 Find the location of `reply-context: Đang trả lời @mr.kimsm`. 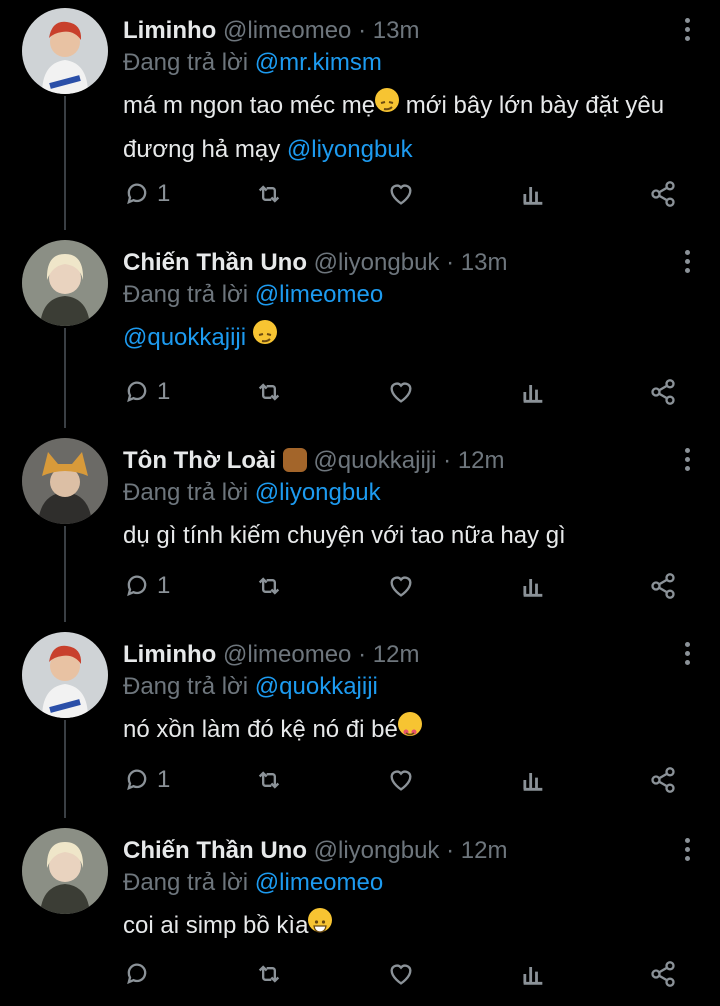

reply-context: Đang trả lời @mr.kimsm is located at coordinates (252, 63).